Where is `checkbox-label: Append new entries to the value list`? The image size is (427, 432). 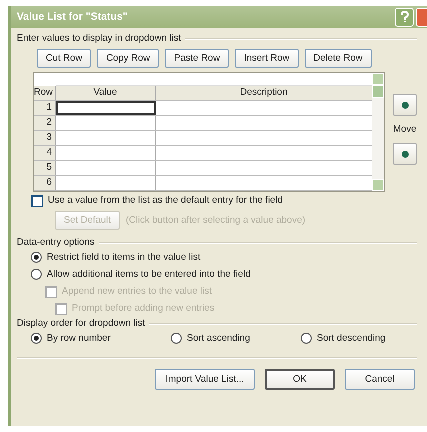
checkbox-label: Append new entries to the value list is located at coordinates (137, 291).